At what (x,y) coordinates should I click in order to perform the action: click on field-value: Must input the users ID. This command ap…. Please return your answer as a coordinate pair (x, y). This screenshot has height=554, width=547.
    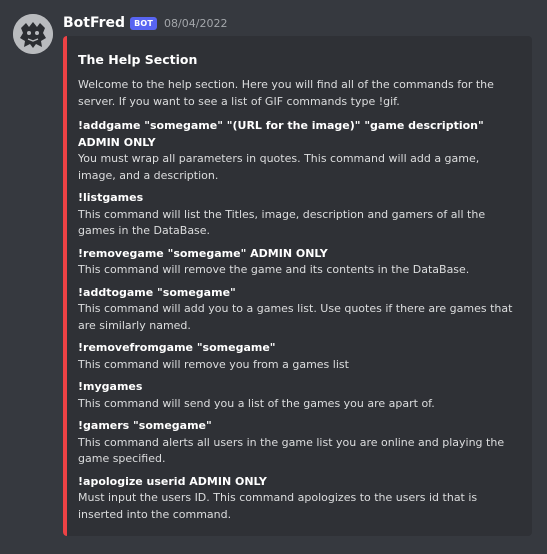
    Looking at the image, I should click on (278, 506).